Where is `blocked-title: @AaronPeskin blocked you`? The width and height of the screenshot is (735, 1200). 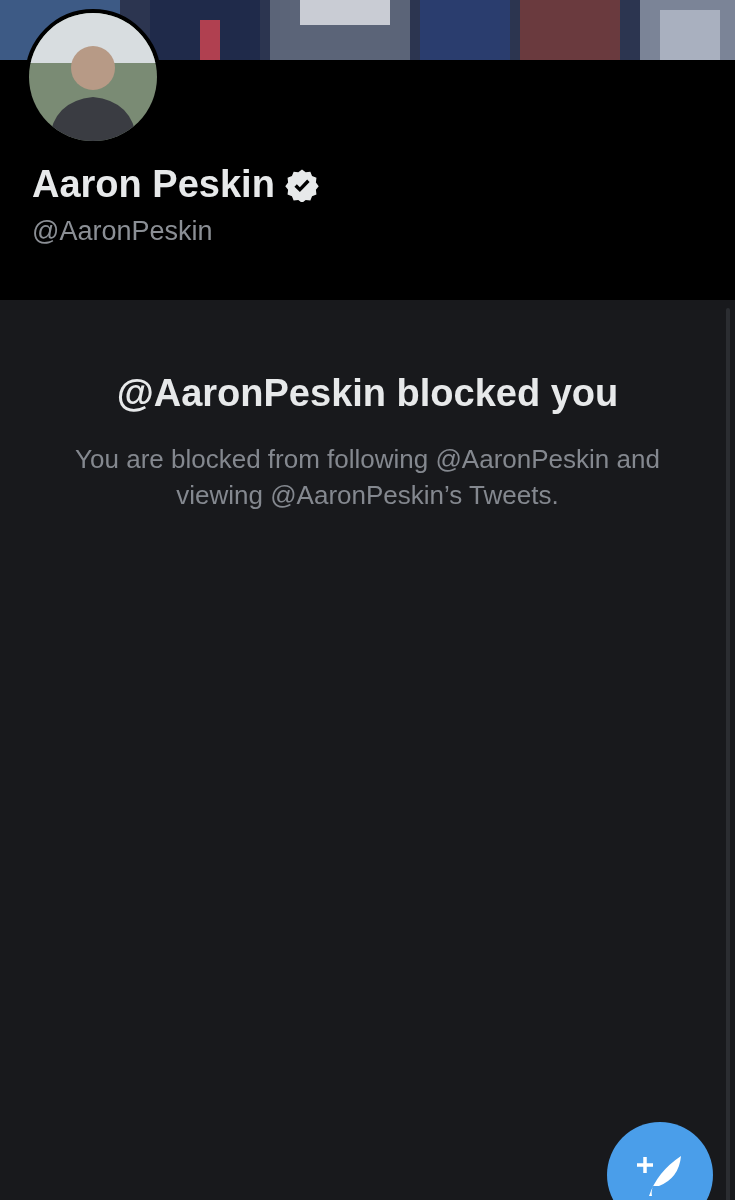
blocked-title: @AaronPeskin blocked you is located at coordinates (367, 393).